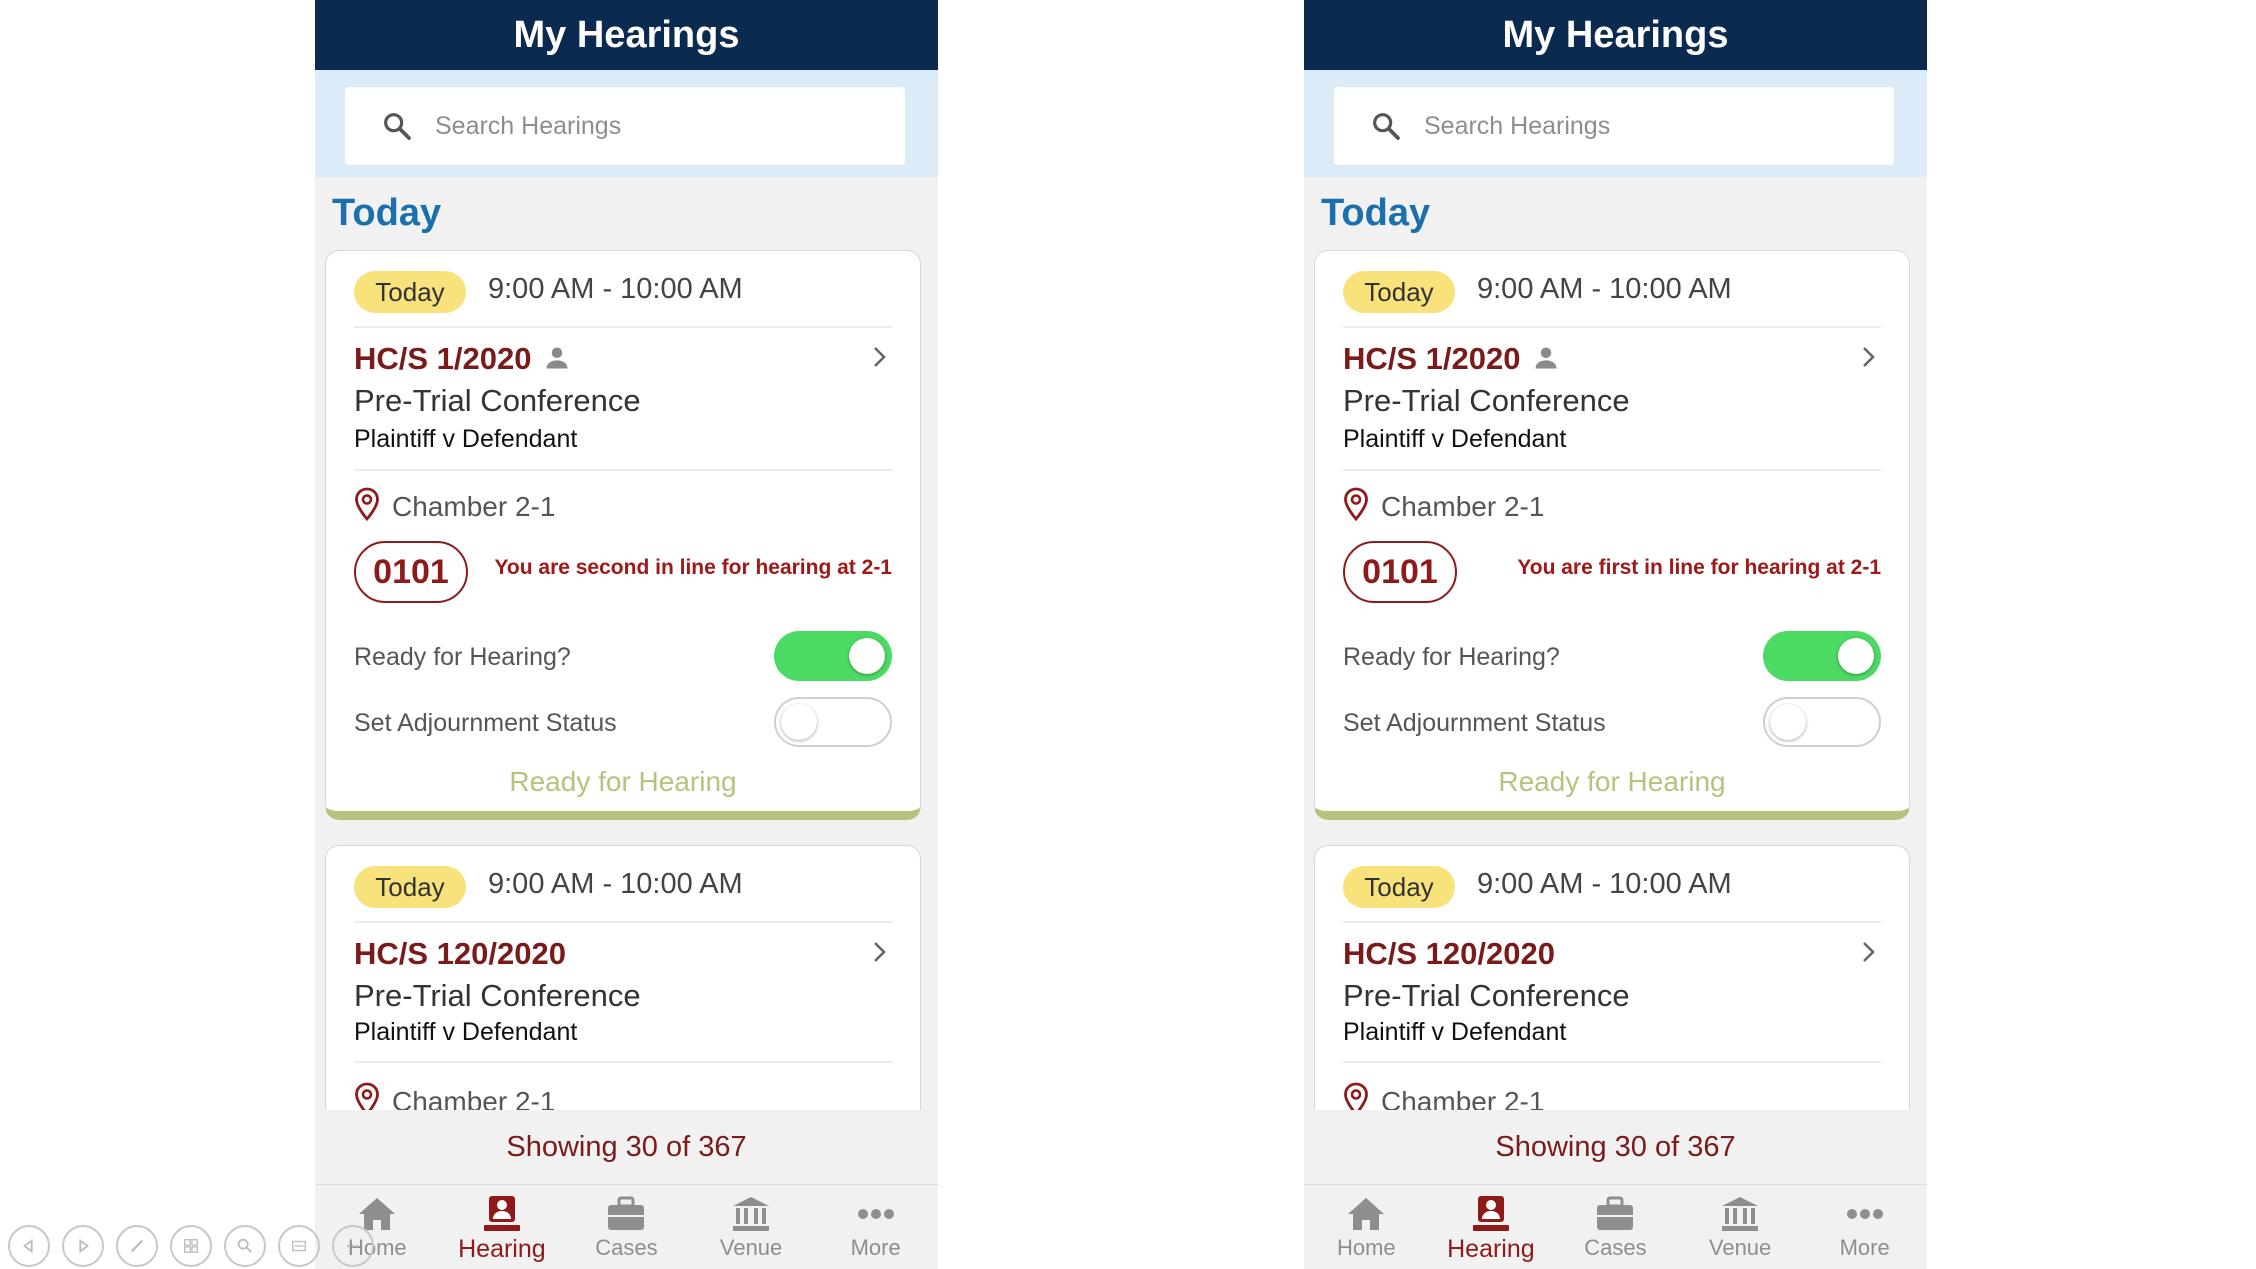 The width and height of the screenshot is (2256, 1269). I want to click on person-icon, so click(1546, 358).